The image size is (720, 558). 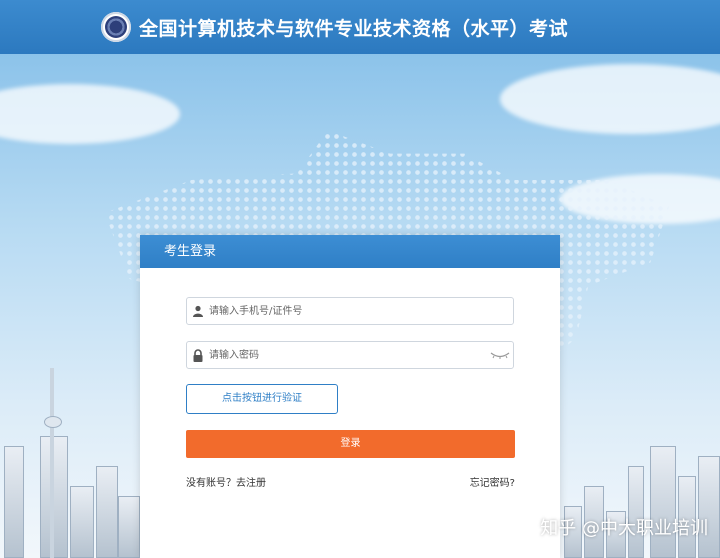 What do you see at coordinates (262, 399) in the screenshot?
I see `verify-button: 点击按钮进行验证` at bounding box center [262, 399].